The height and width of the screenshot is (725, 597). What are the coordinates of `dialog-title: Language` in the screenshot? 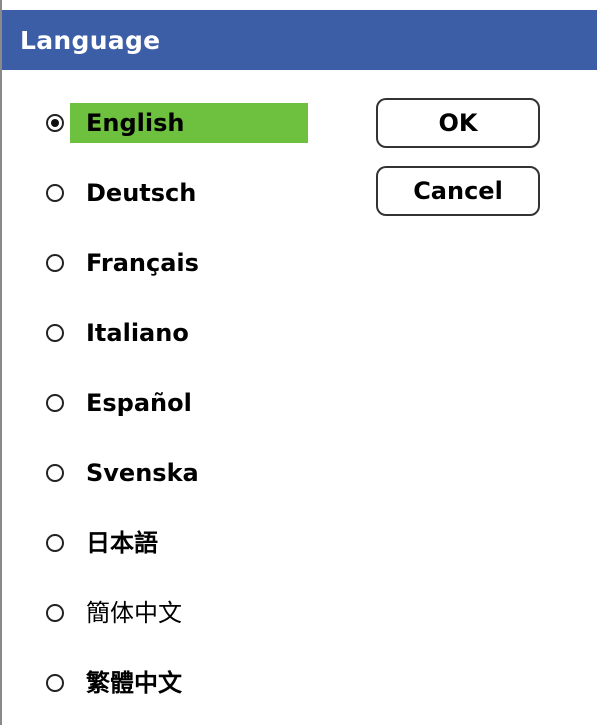 It's located at (90, 40).